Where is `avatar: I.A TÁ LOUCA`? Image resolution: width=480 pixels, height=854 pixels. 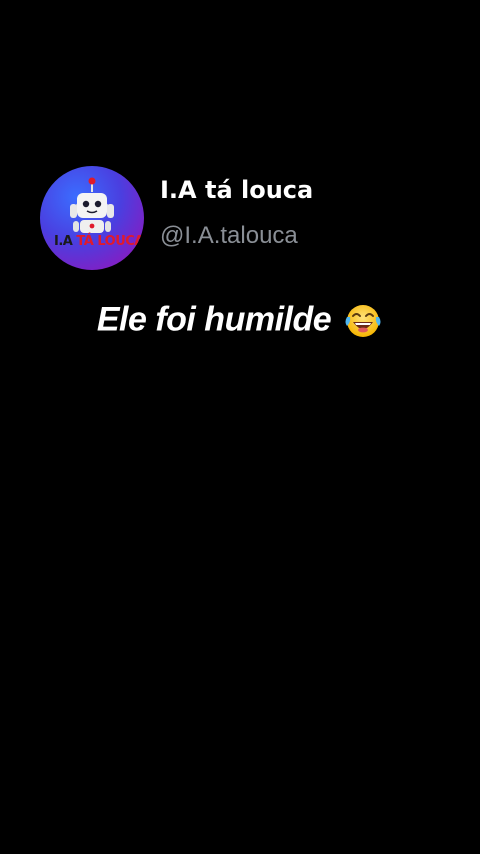 avatar: I.A TÁ LOUCA is located at coordinates (92, 218).